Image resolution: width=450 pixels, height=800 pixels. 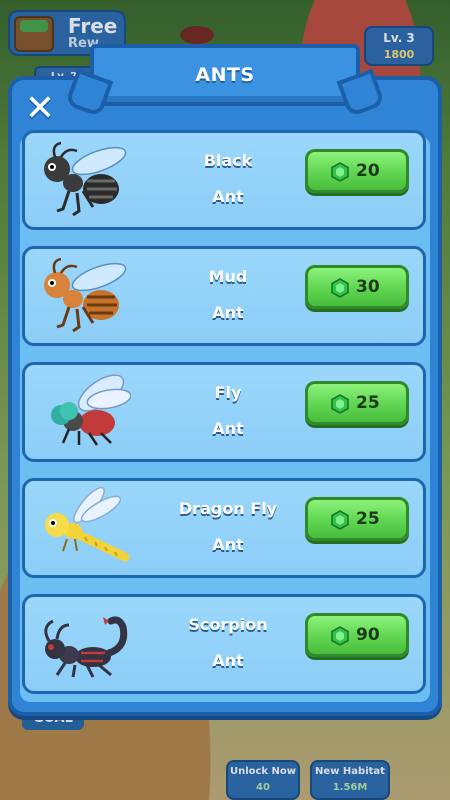 What do you see at coordinates (91, 410) in the screenshot?
I see `fly-ant-icon` at bounding box center [91, 410].